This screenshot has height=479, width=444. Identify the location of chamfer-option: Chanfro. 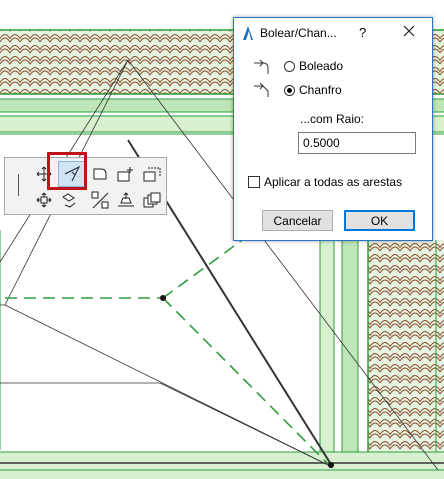
(313, 90).